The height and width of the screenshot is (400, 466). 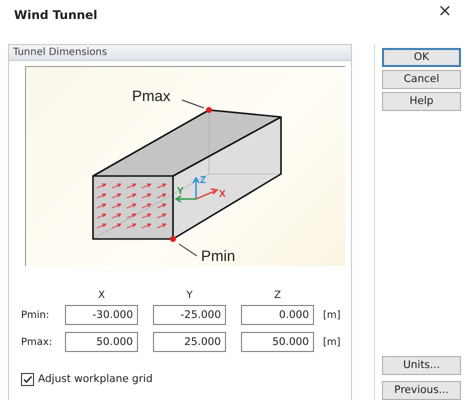 What do you see at coordinates (37, 343) in the screenshot?
I see `row-label: Pmax:` at bounding box center [37, 343].